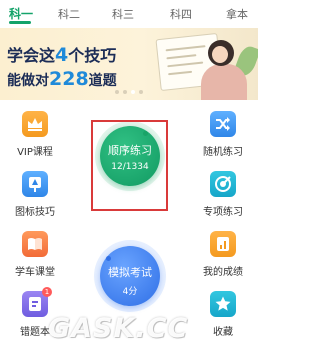  Describe the element at coordinates (35, 272) in the screenshot. I see `driving-class-label: 学车课堂` at that location.